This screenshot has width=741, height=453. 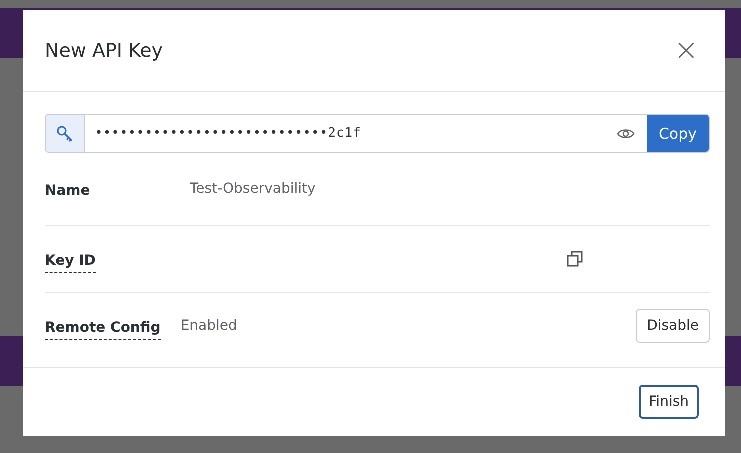 What do you see at coordinates (209, 326) in the screenshot?
I see `field-value: Enabled` at bounding box center [209, 326].